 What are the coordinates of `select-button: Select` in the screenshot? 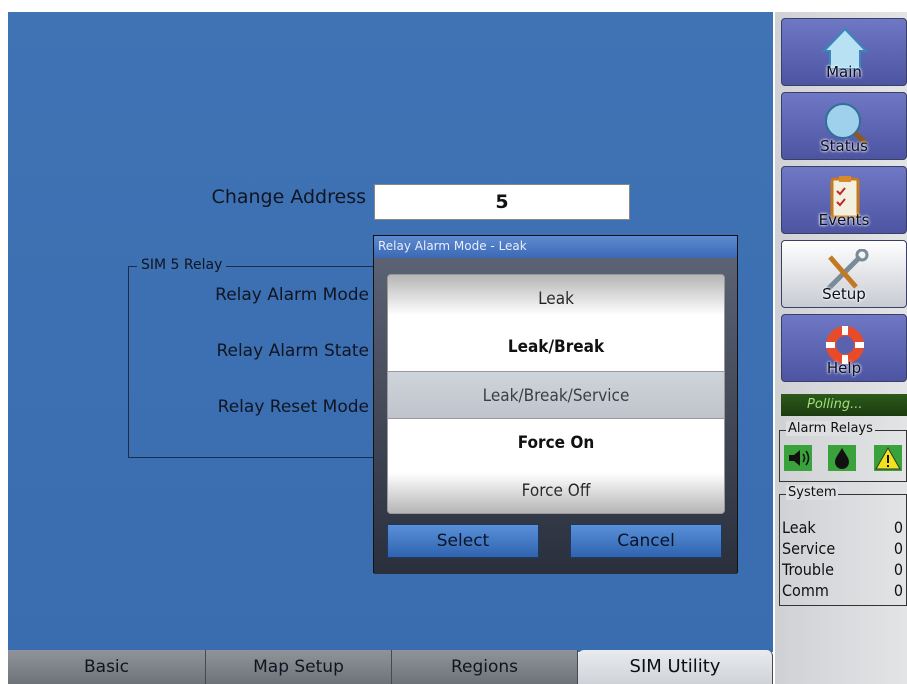 It's located at (463, 541).